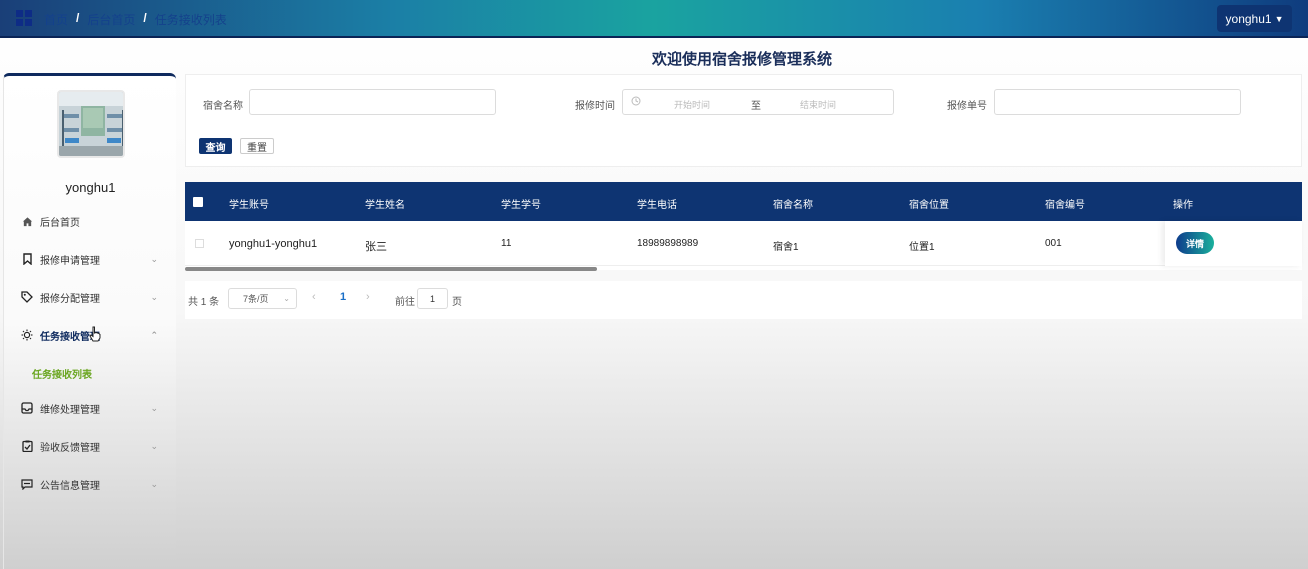  I want to click on table-header: 学生账号 学生姓名 学生学号 学生电话 宿舍名称 宿舍位置 宿舍编号 操作, so click(743, 201).